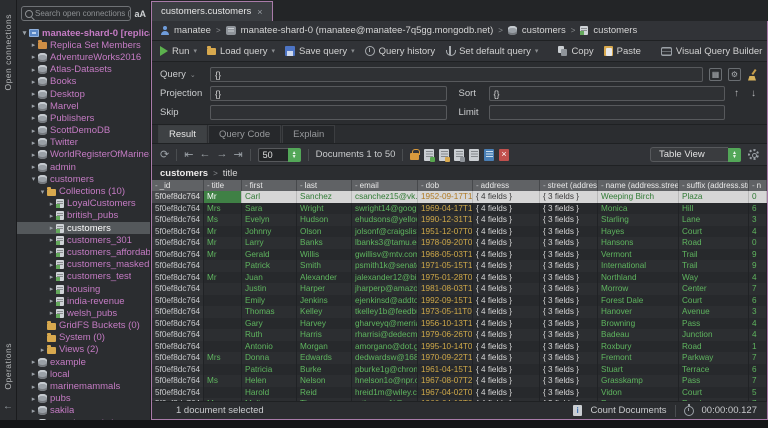 The height and width of the screenshot is (428, 768). What do you see at coordinates (714, 266) in the screenshot?
I see `cell-suffix-address-street: Trail` at bounding box center [714, 266].